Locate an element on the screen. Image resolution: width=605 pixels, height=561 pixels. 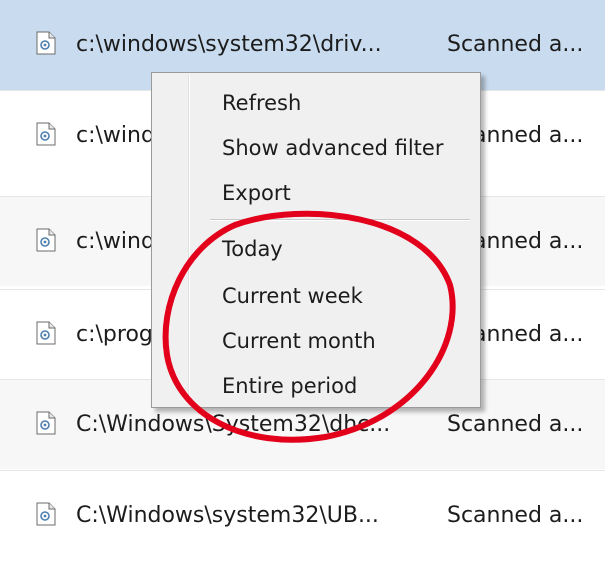
menu-item-refresh: Refresh is located at coordinates (261, 103).